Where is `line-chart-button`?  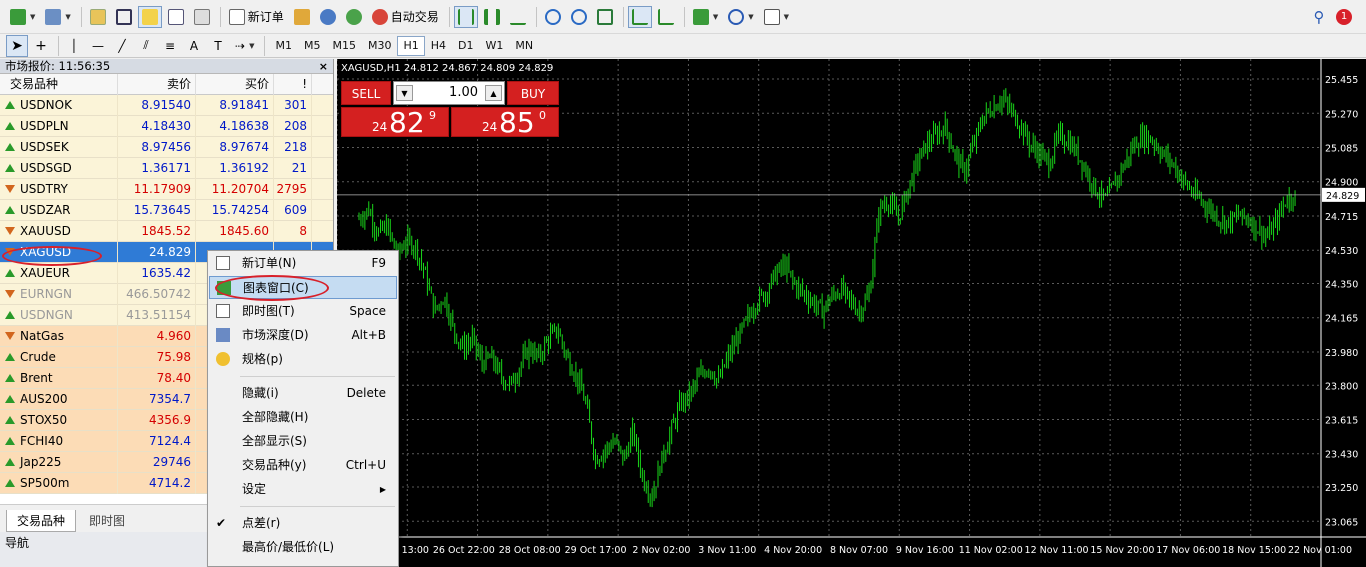
line-chart-button is located at coordinates (518, 17).